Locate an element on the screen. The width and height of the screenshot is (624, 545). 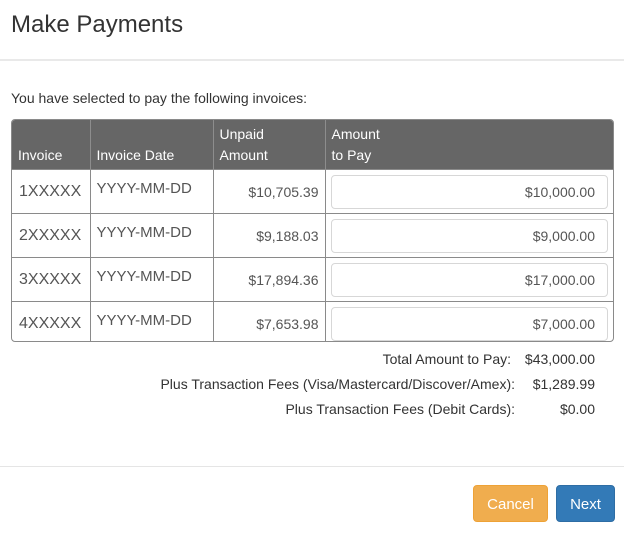
cancel-button: Cancel is located at coordinates (510, 503).